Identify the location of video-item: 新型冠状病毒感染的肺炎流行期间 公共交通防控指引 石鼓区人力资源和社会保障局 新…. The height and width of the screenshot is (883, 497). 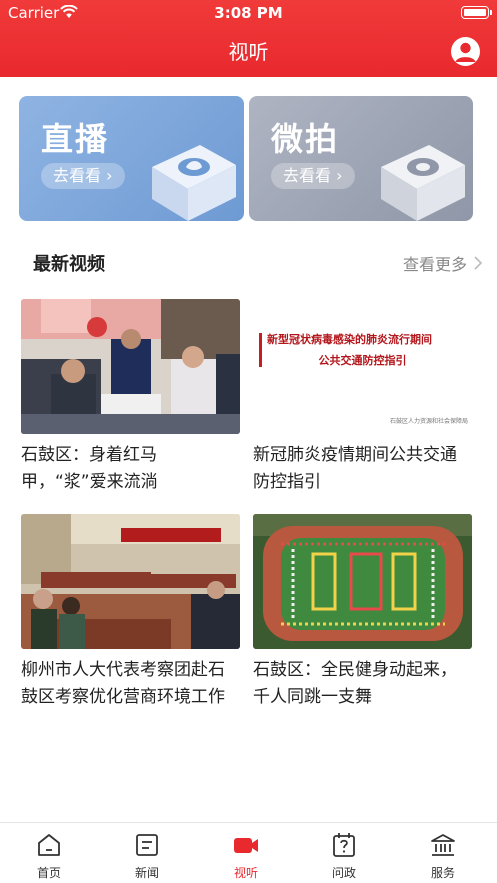
(362, 397).